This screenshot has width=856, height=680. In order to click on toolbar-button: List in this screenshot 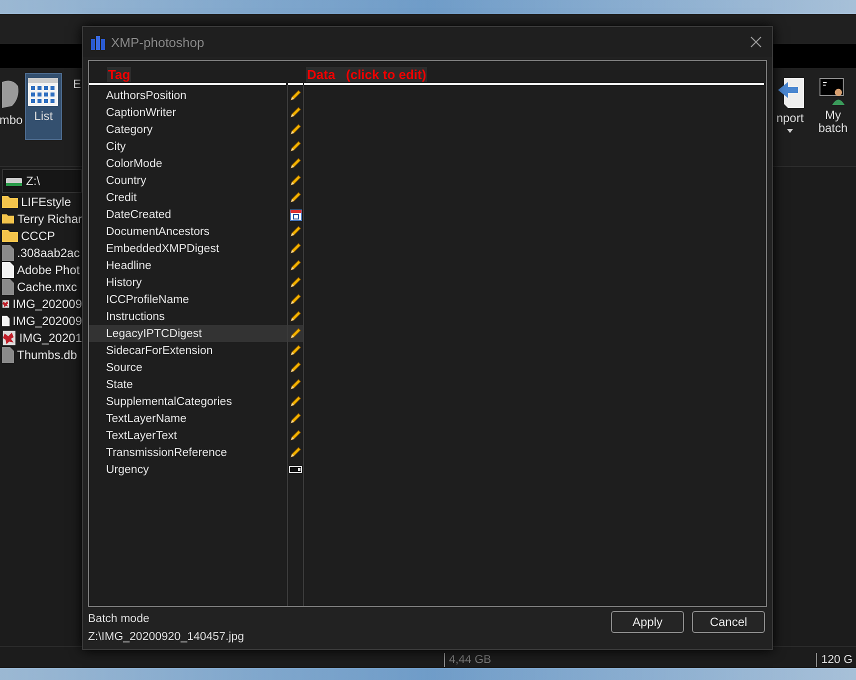, I will do `click(43, 106)`.